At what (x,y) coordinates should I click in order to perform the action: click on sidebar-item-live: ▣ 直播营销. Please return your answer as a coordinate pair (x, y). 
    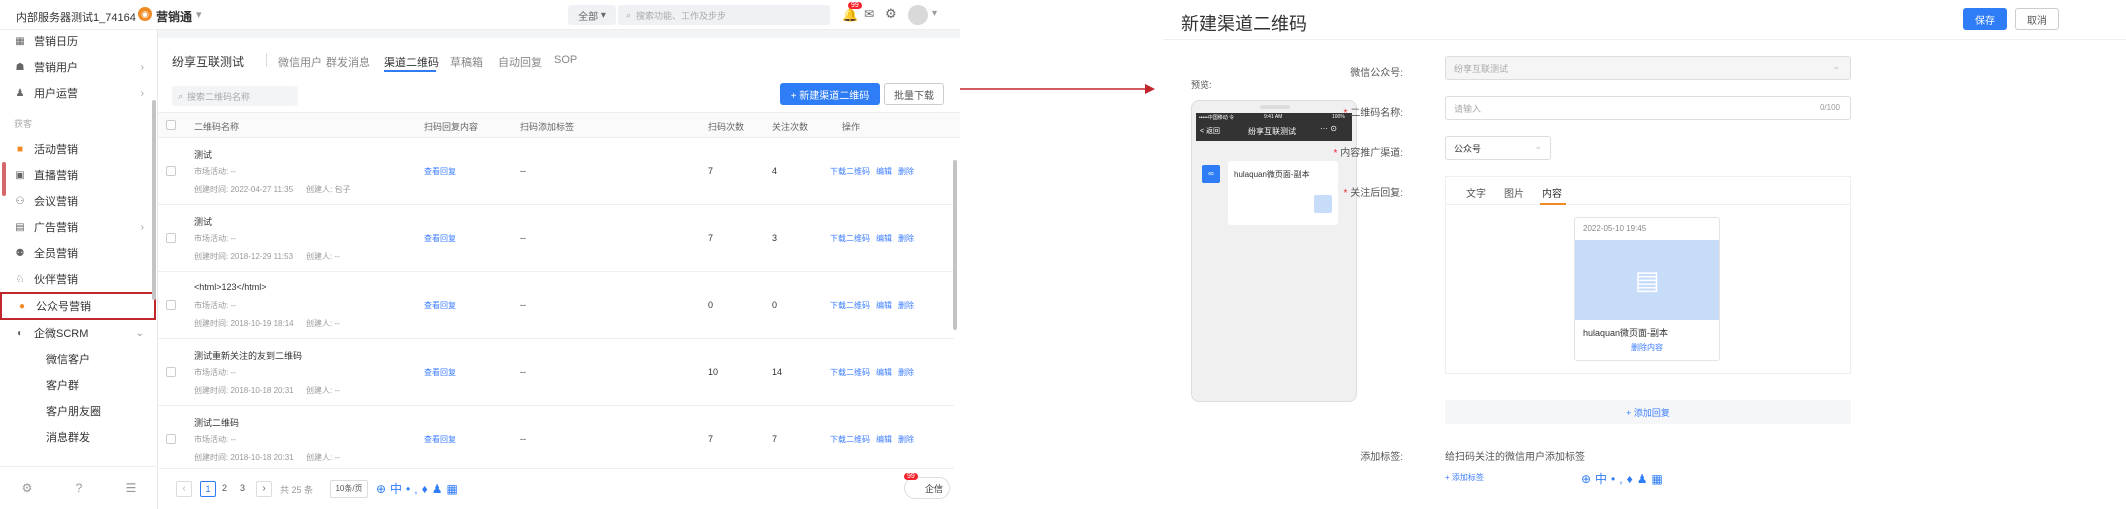
    Looking at the image, I should click on (79, 175).